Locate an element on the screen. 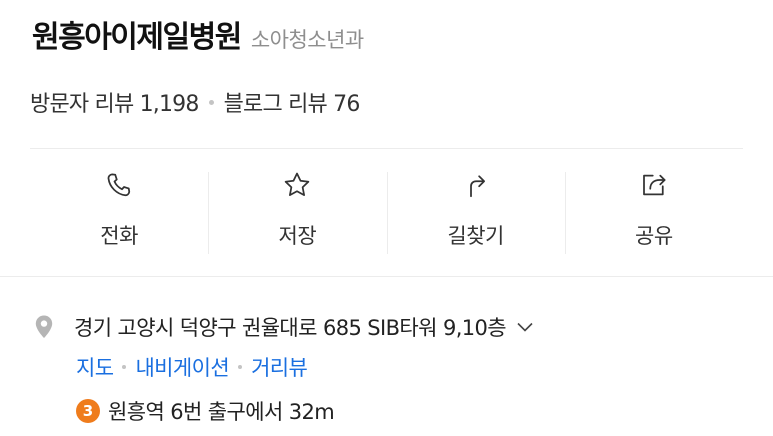  navigation-link: 내비게이션 is located at coordinates (182, 367).